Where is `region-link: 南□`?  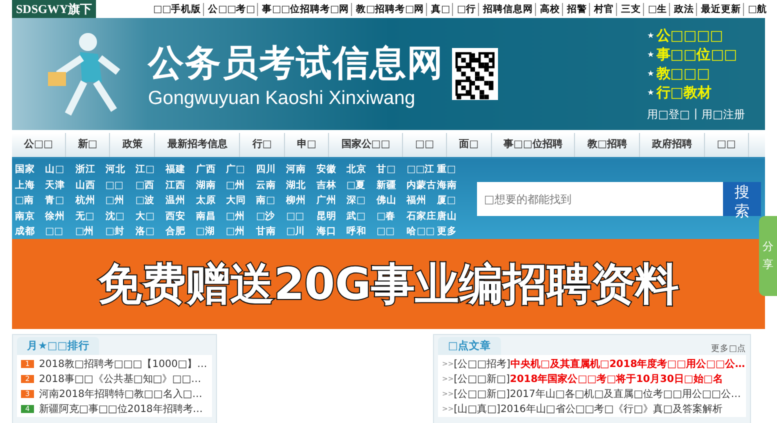
region-link: 南□ is located at coordinates (271, 200).